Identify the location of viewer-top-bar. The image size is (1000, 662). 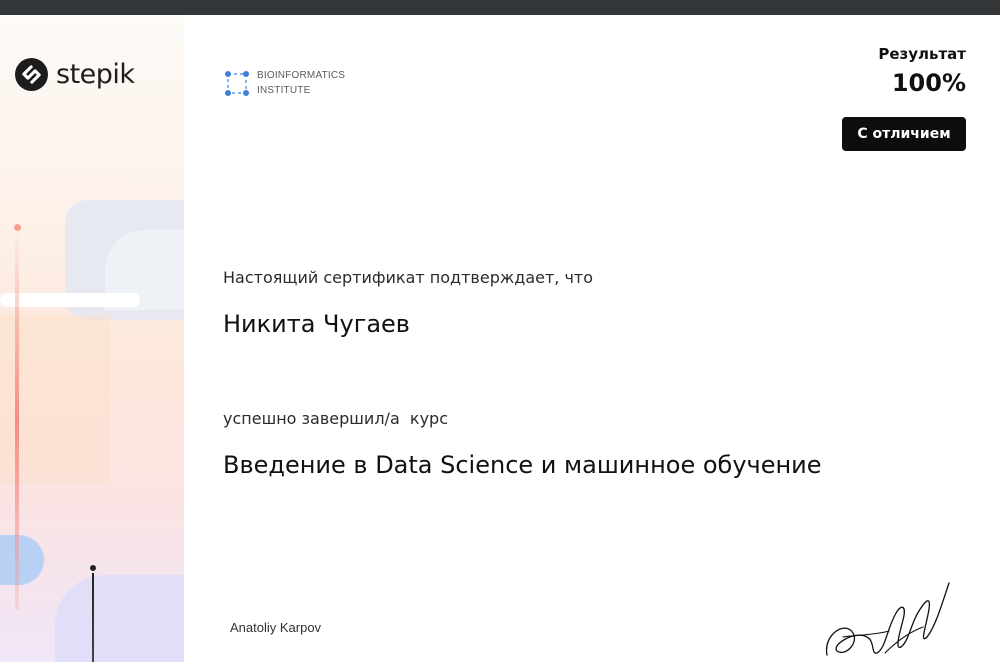
(500, 7).